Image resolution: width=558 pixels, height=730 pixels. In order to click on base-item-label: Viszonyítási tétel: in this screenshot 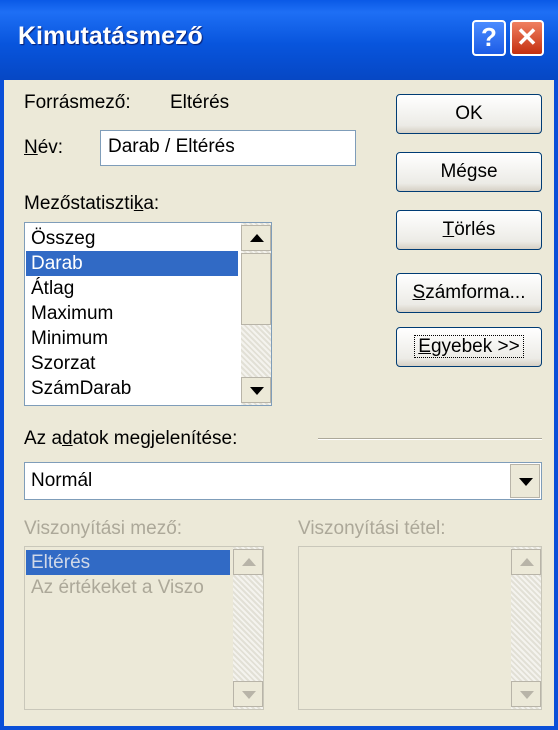, I will do `click(372, 528)`.